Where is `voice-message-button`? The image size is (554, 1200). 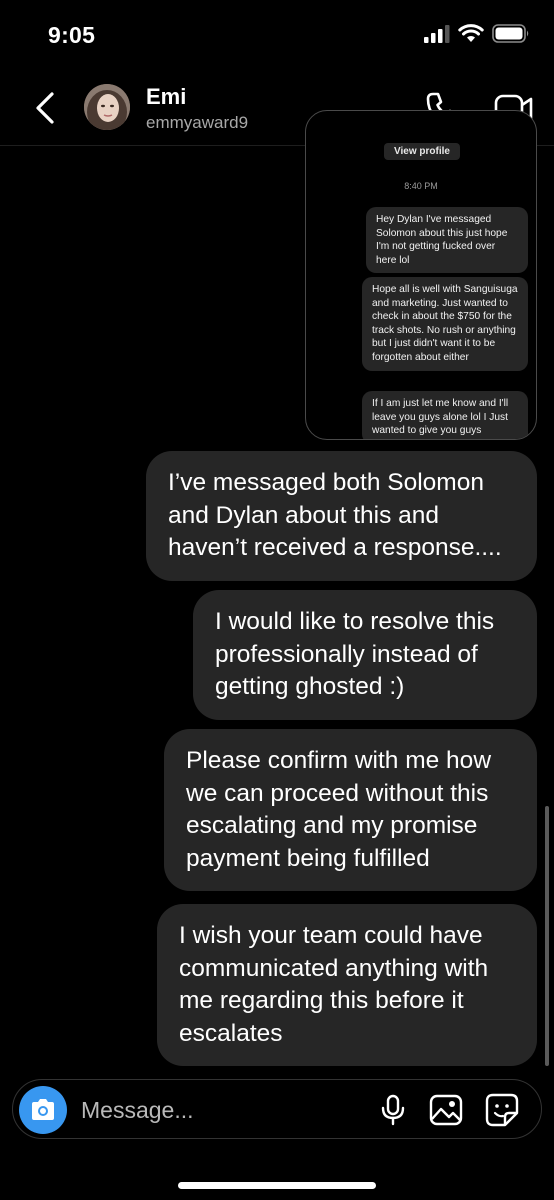
voice-message-button is located at coordinates (393, 1110).